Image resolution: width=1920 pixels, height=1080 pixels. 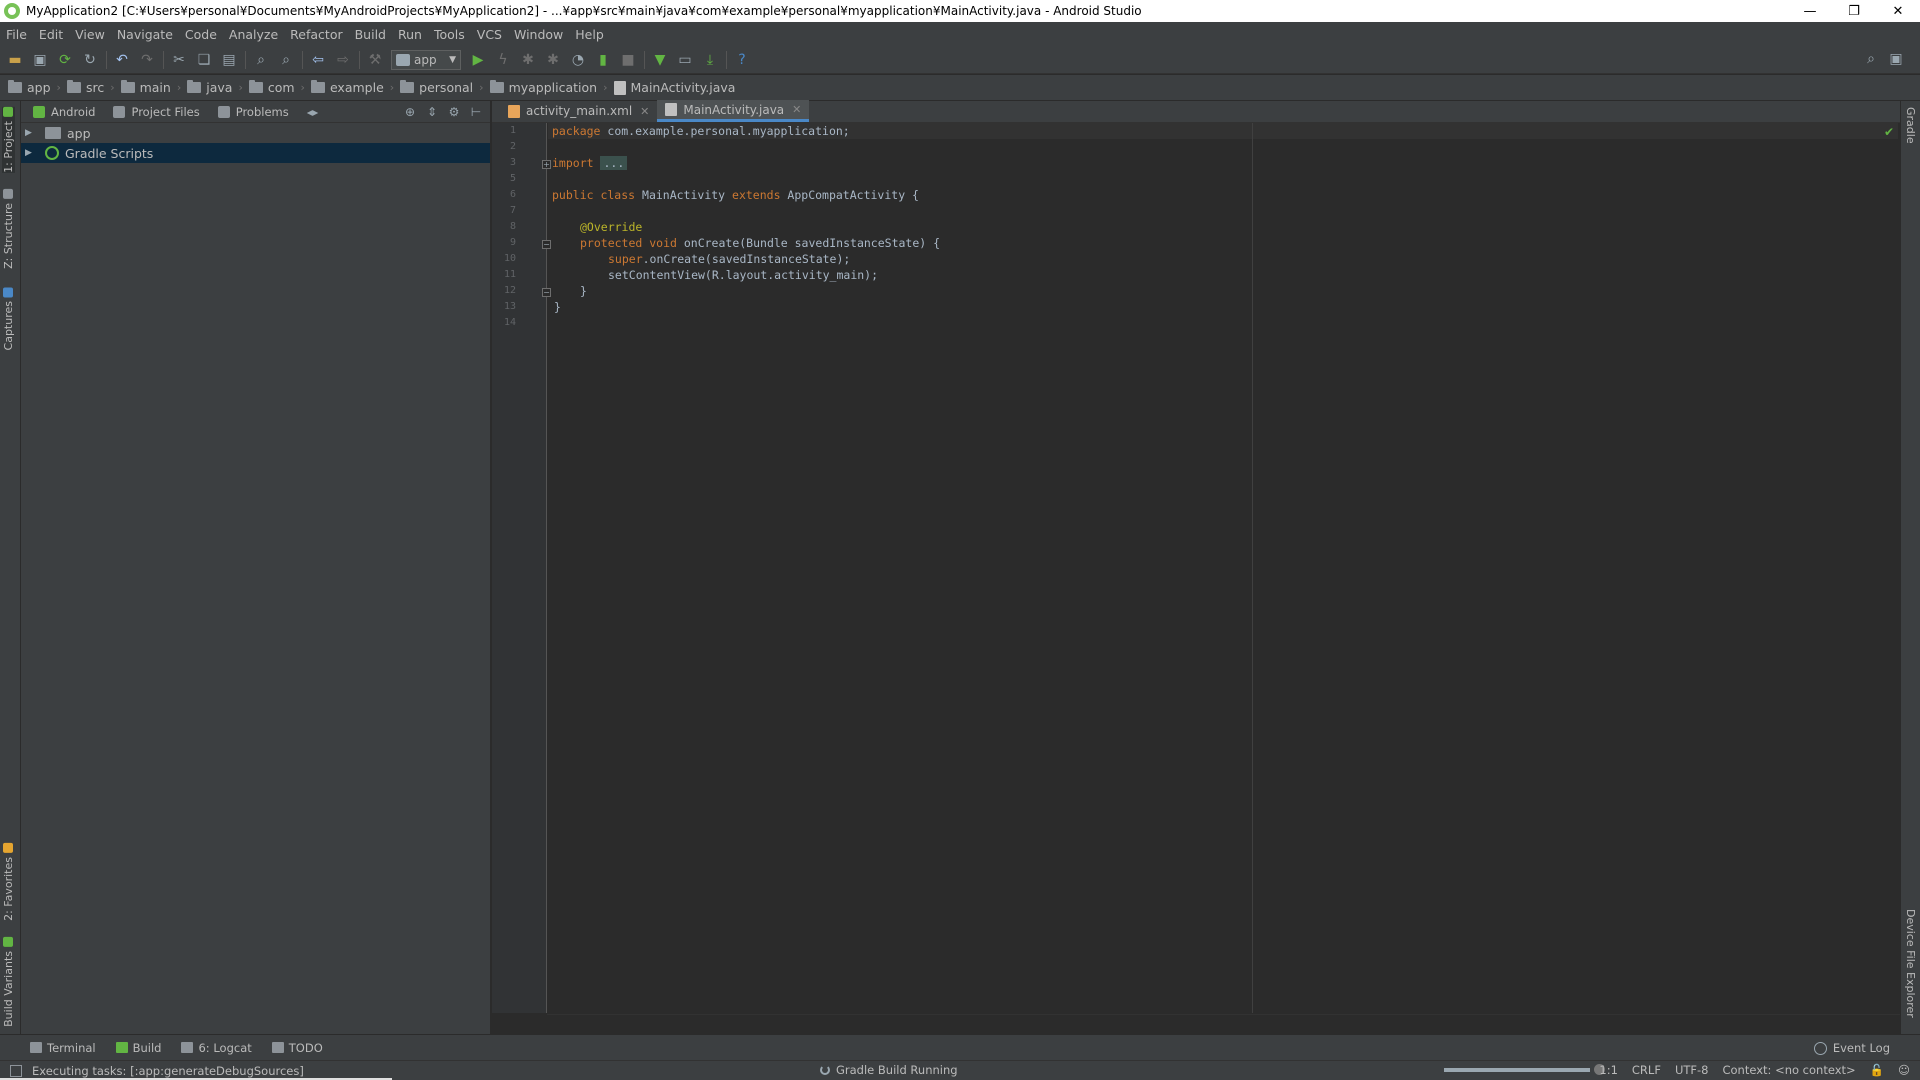 I want to click on view-tab-android: Android, so click(x=64, y=112).